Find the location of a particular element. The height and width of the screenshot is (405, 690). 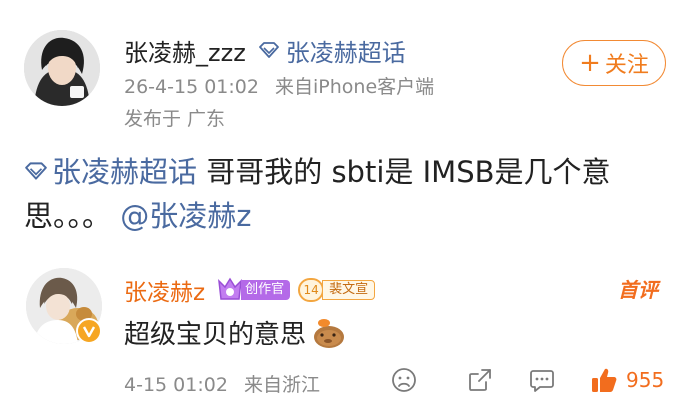

post-meta: 26-4-15 01:02 来自iPhone客户端 is located at coordinates (279, 85).